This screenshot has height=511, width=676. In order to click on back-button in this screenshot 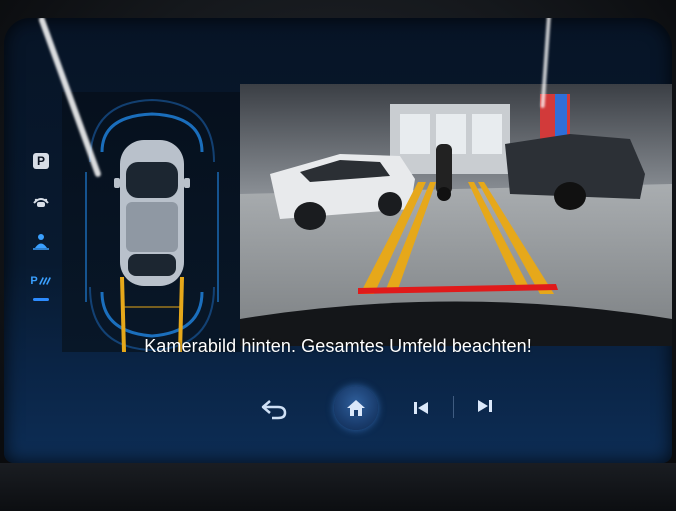, I will do `click(274, 409)`.